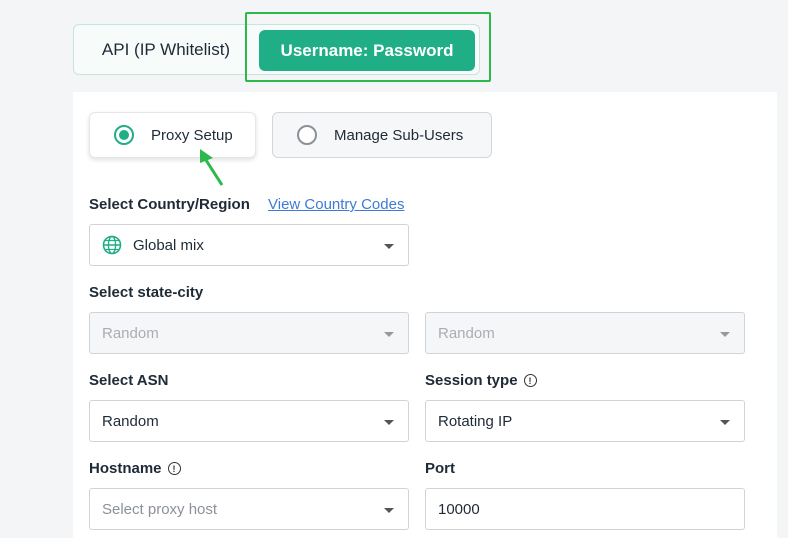 The height and width of the screenshot is (538, 788). I want to click on country-select: Global mix, so click(249, 245).